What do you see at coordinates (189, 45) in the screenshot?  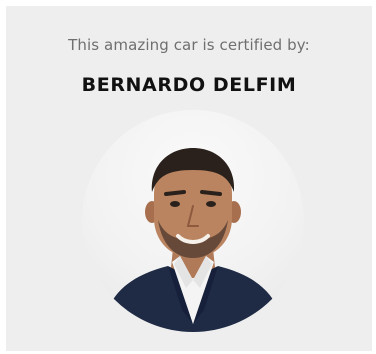 I see `certified-by-text: This amazing car is certified by:` at bounding box center [189, 45].